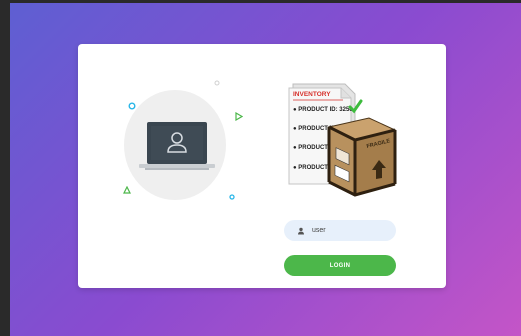 The width and height of the screenshot is (521, 336). What do you see at coordinates (301, 231) in the screenshot?
I see `user-icon` at bounding box center [301, 231].